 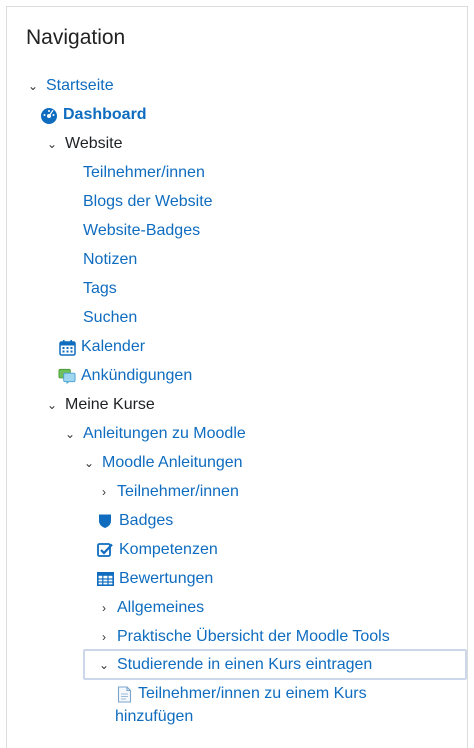 I want to click on tree-item-notizen: Notizen, so click(x=110, y=260).